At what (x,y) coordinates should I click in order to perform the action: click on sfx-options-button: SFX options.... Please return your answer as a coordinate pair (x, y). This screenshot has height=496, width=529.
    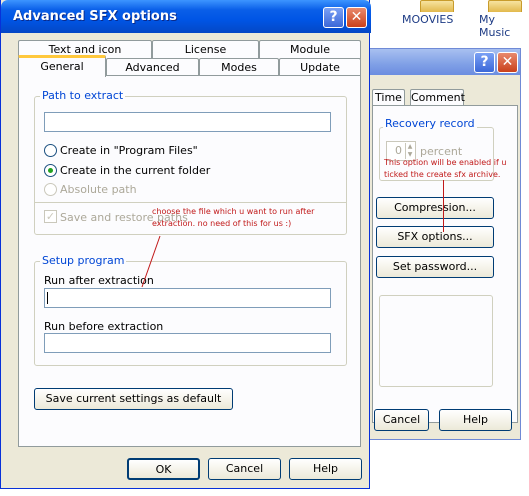
    Looking at the image, I should click on (435, 237).